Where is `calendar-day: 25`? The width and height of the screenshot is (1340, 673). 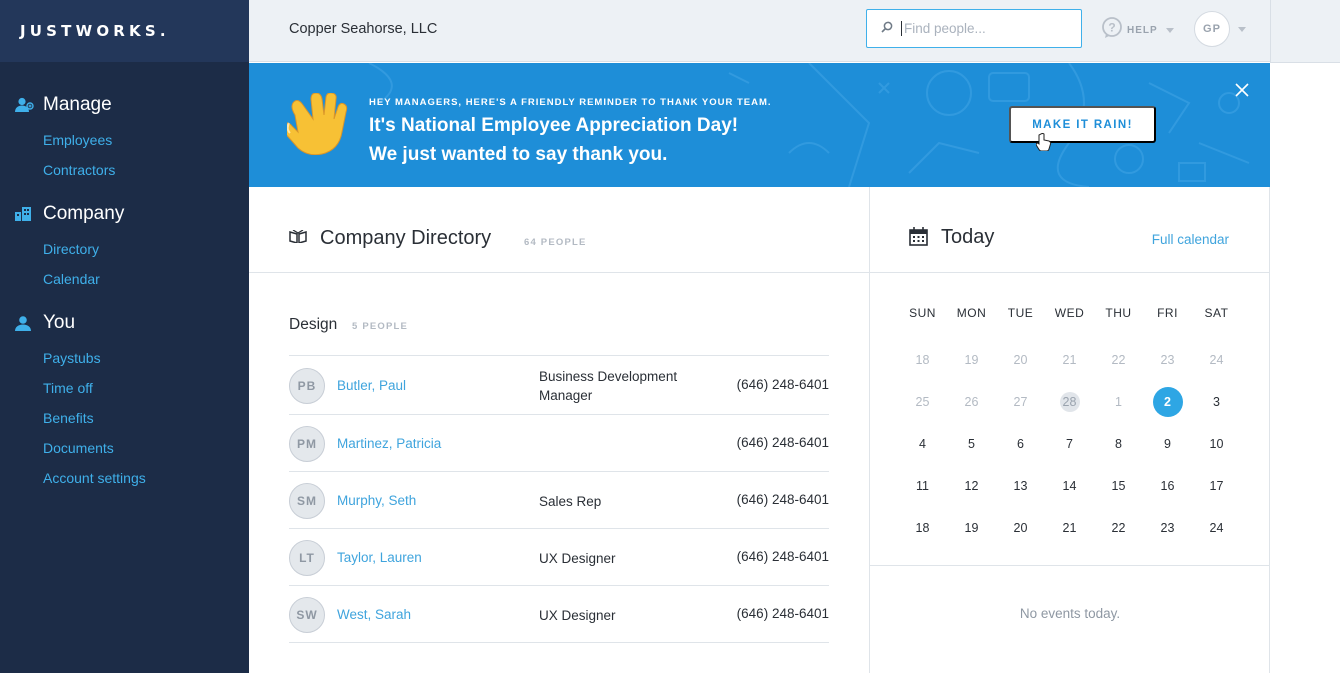
calendar-day: 25 is located at coordinates (922, 402).